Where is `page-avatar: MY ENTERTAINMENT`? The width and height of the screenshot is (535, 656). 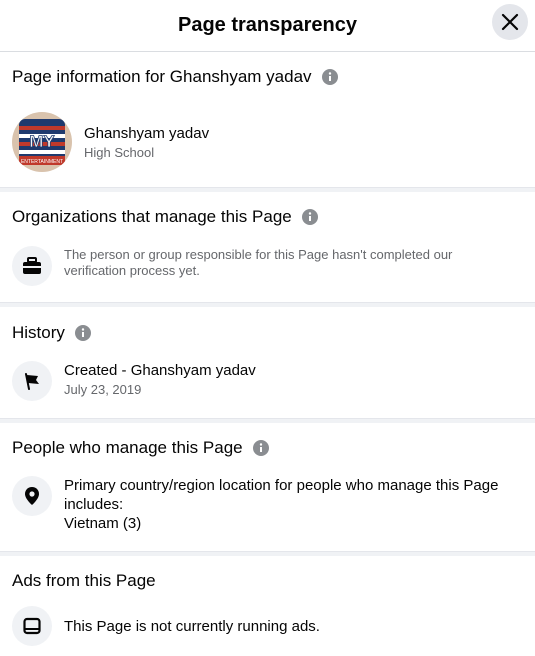 page-avatar: MY ENTERTAINMENT is located at coordinates (42, 142).